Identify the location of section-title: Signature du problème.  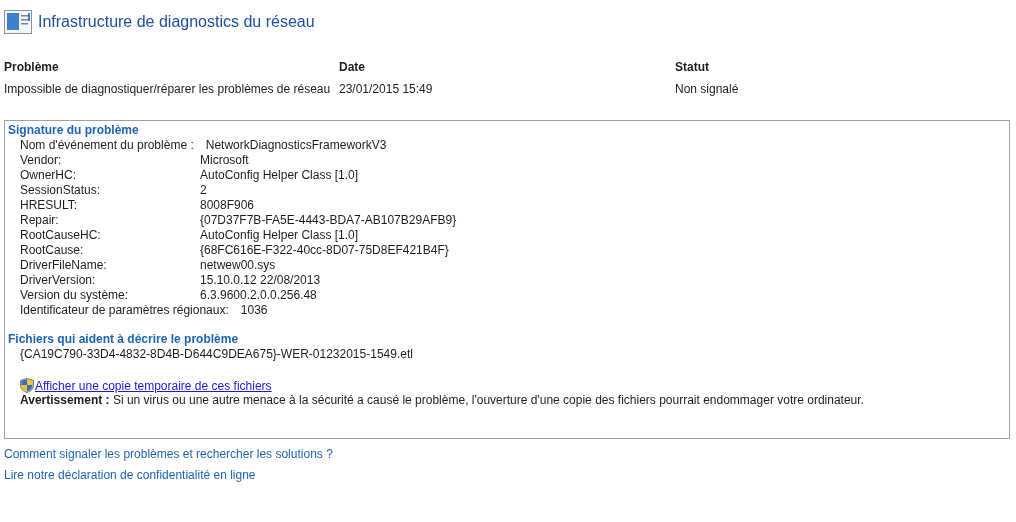
(74, 130).